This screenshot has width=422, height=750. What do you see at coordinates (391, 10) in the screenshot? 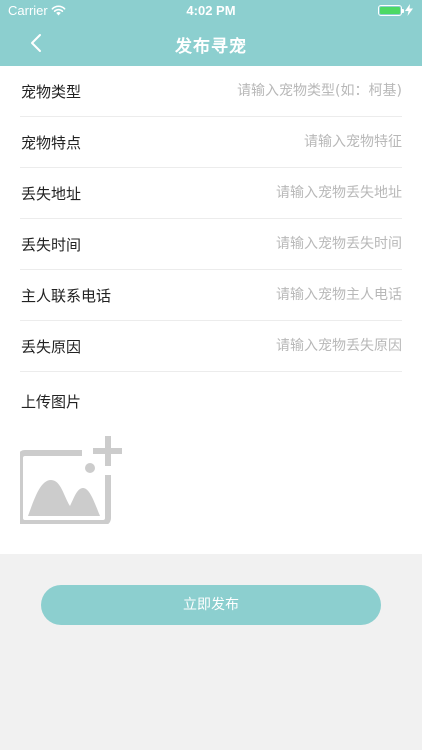
I see `battery-icon` at bounding box center [391, 10].